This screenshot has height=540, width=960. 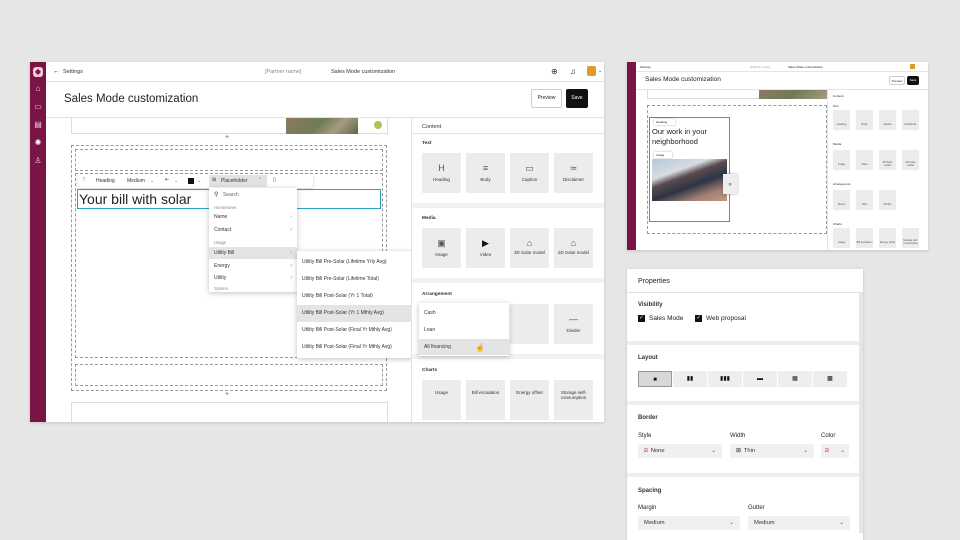 I want to click on tile-arrangement, so click(x=529, y=324).